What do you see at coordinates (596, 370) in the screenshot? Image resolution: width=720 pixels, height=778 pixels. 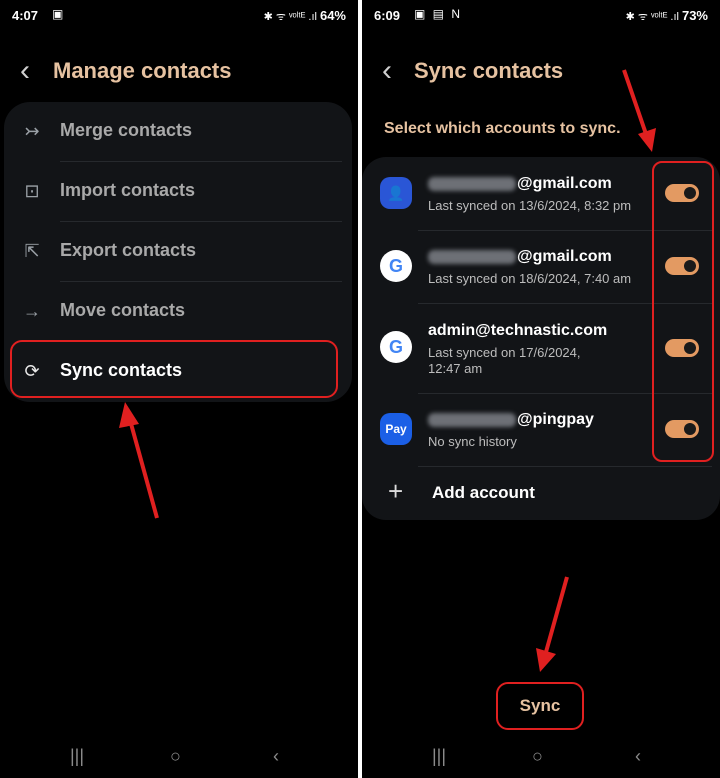 I see `pointer-arrows` at bounding box center [596, 370].